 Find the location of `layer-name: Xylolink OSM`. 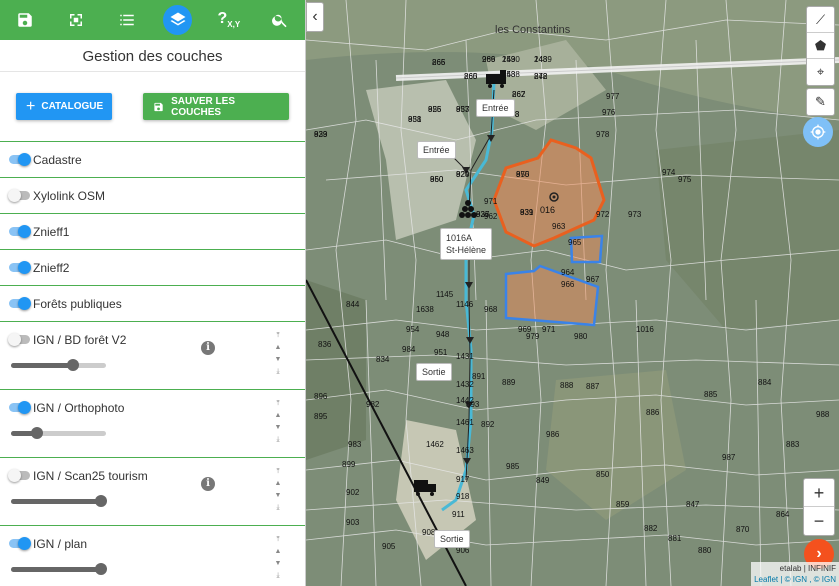

layer-name: Xylolink OSM is located at coordinates (69, 196).